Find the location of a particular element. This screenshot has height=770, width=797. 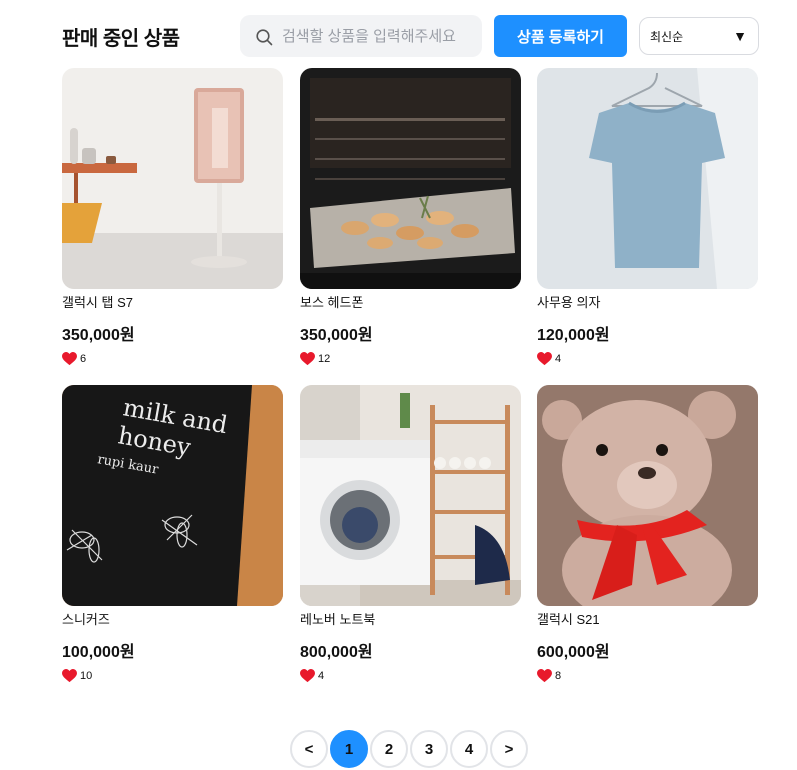

product-card: 보스 헤드폰 350,000원 12 is located at coordinates (411, 218).